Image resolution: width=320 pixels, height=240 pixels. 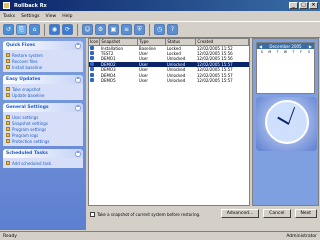 What do you see at coordinates (160, 16) in the screenshot?
I see `menu-bar: Tasks Settings View Help` at bounding box center [160, 16].